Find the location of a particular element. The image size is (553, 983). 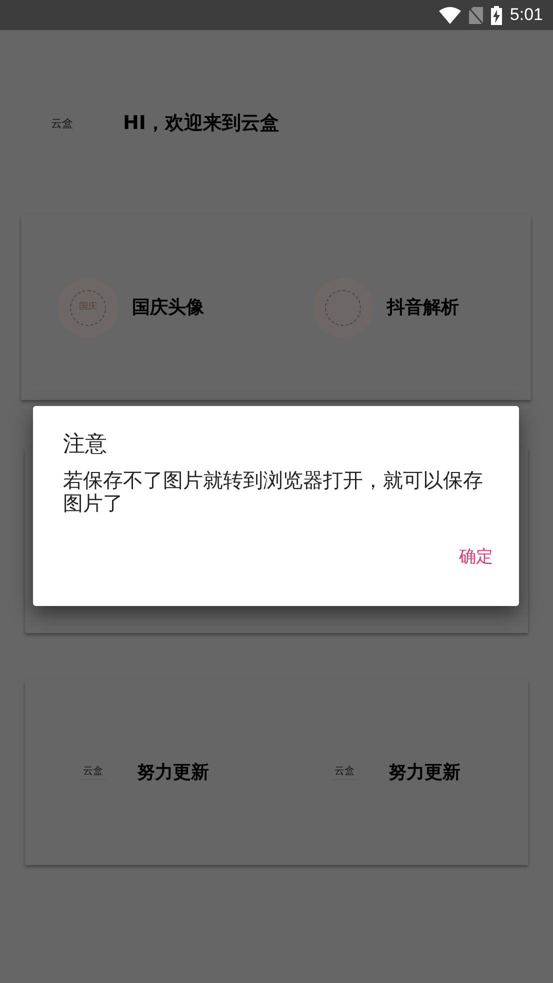

dialog-message: 若保存不了图片就转到浏览器打开，就可以保存图片了 is located at coordinates (273, 492).